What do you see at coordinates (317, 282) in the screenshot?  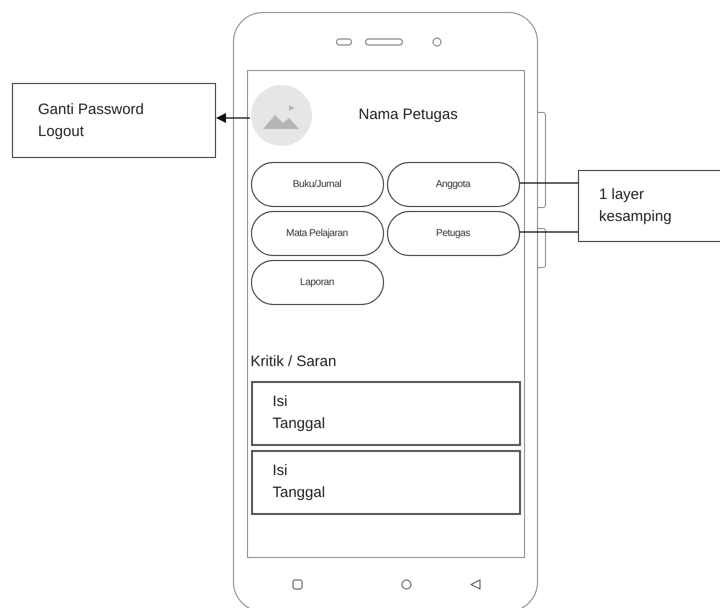 I see `menu-button: Laporan` at bounding box center [317, 282].